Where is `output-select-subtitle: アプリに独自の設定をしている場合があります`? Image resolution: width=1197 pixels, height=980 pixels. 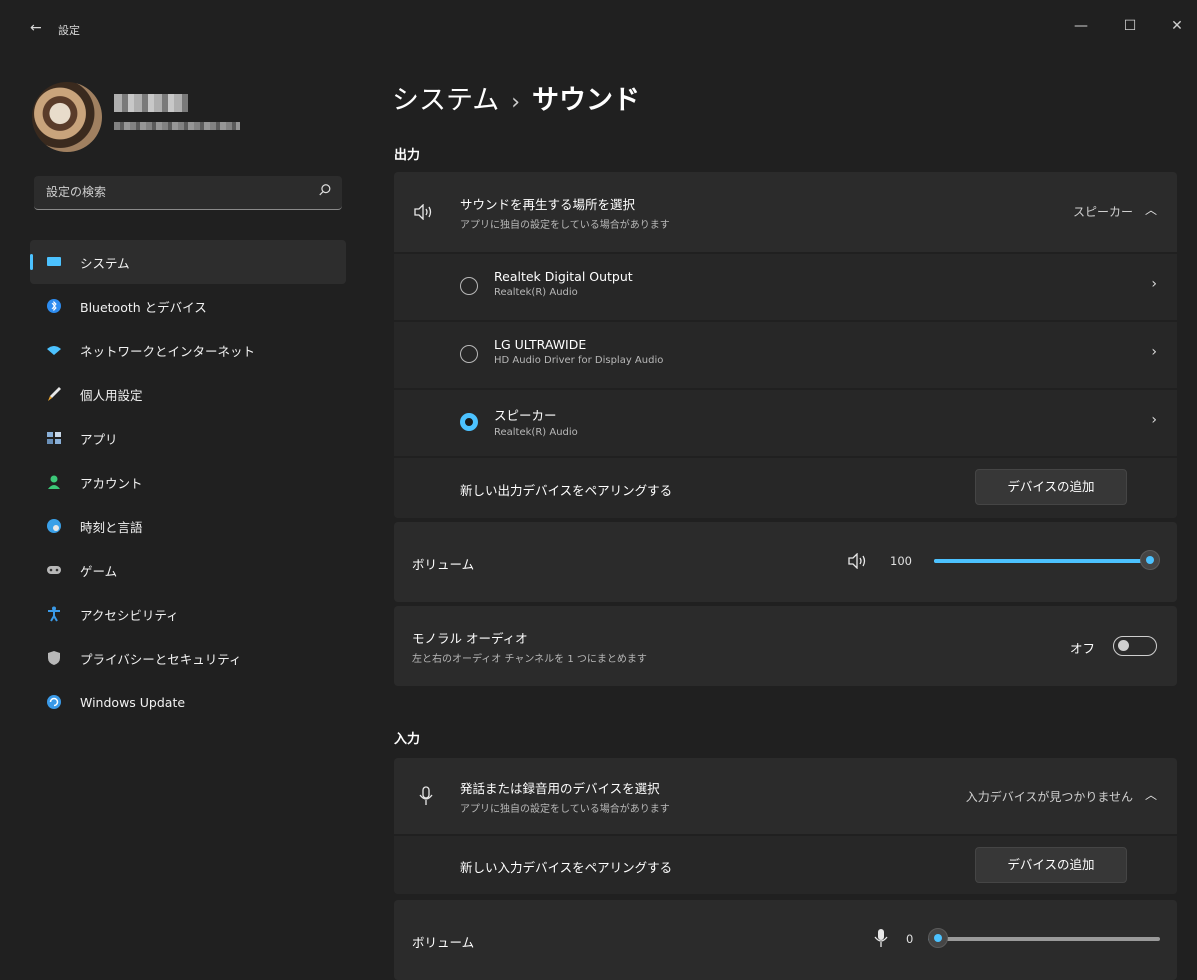 output-select-subtitle: アプリに独自の設定をしている場合があります is located at coordinates (565, 225).